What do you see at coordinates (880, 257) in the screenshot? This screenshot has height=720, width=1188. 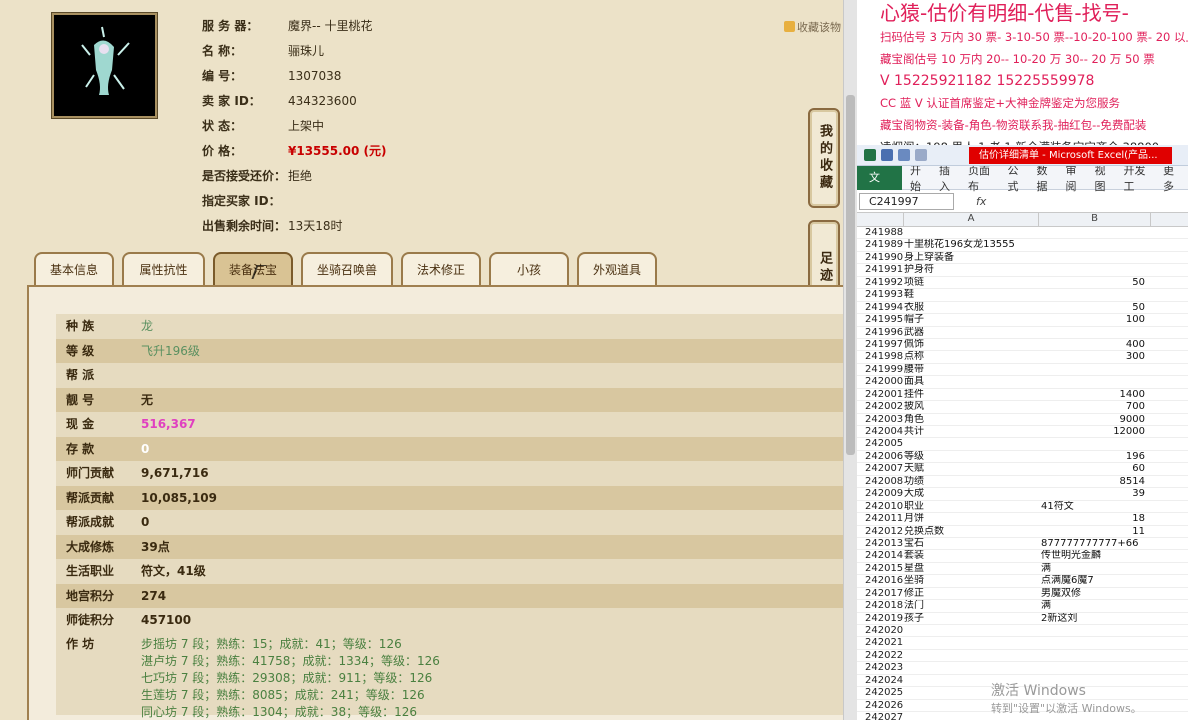 I see `row-number: 241990` at bounding box center [880, 257].